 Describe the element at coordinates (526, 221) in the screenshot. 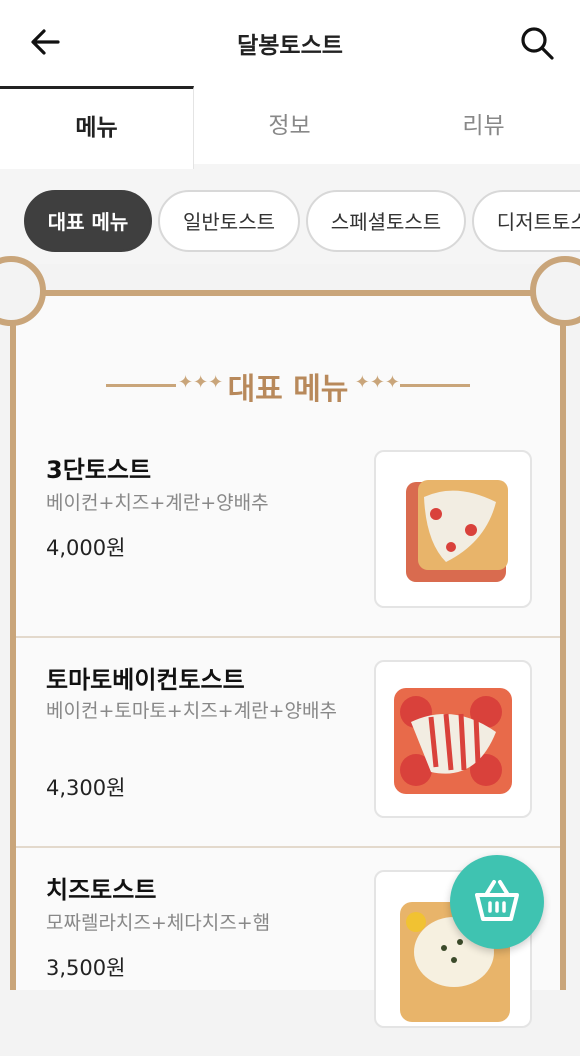

I see `chip-dessert-toast: 디저트토스트` at that location.